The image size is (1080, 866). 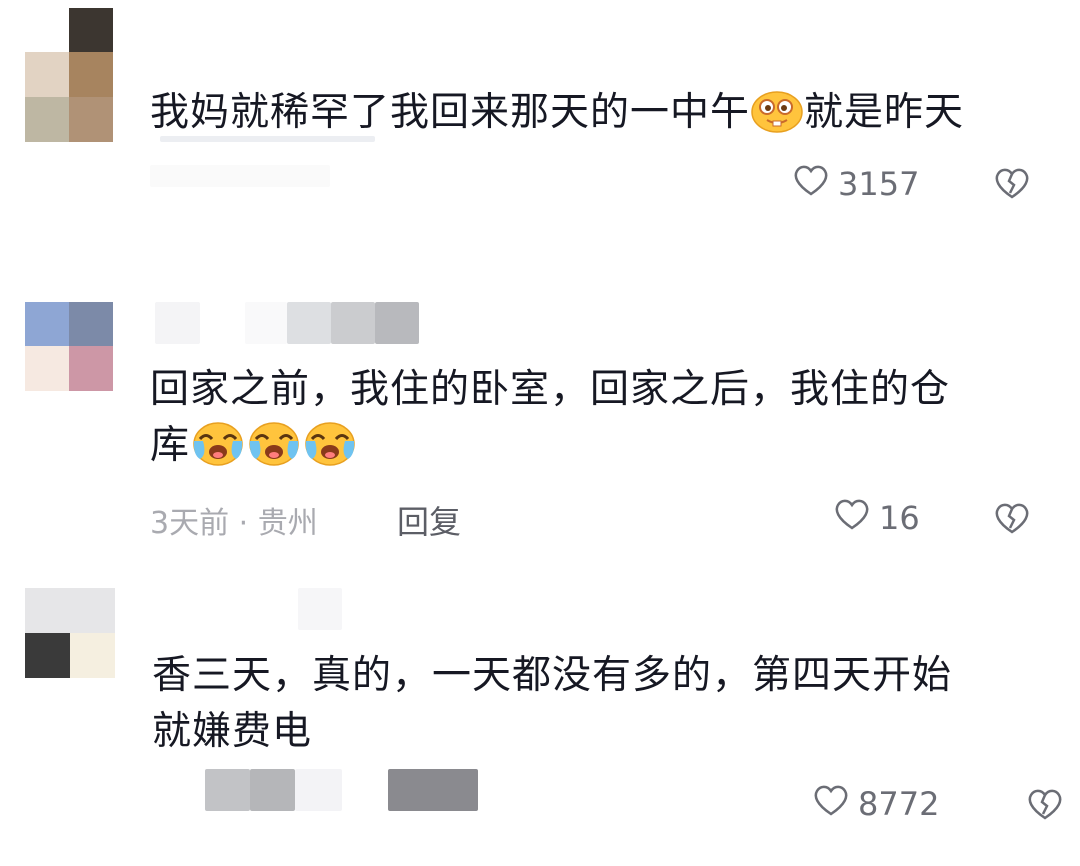 I want to click on like-count: 8772, so click(x=899, y=804).